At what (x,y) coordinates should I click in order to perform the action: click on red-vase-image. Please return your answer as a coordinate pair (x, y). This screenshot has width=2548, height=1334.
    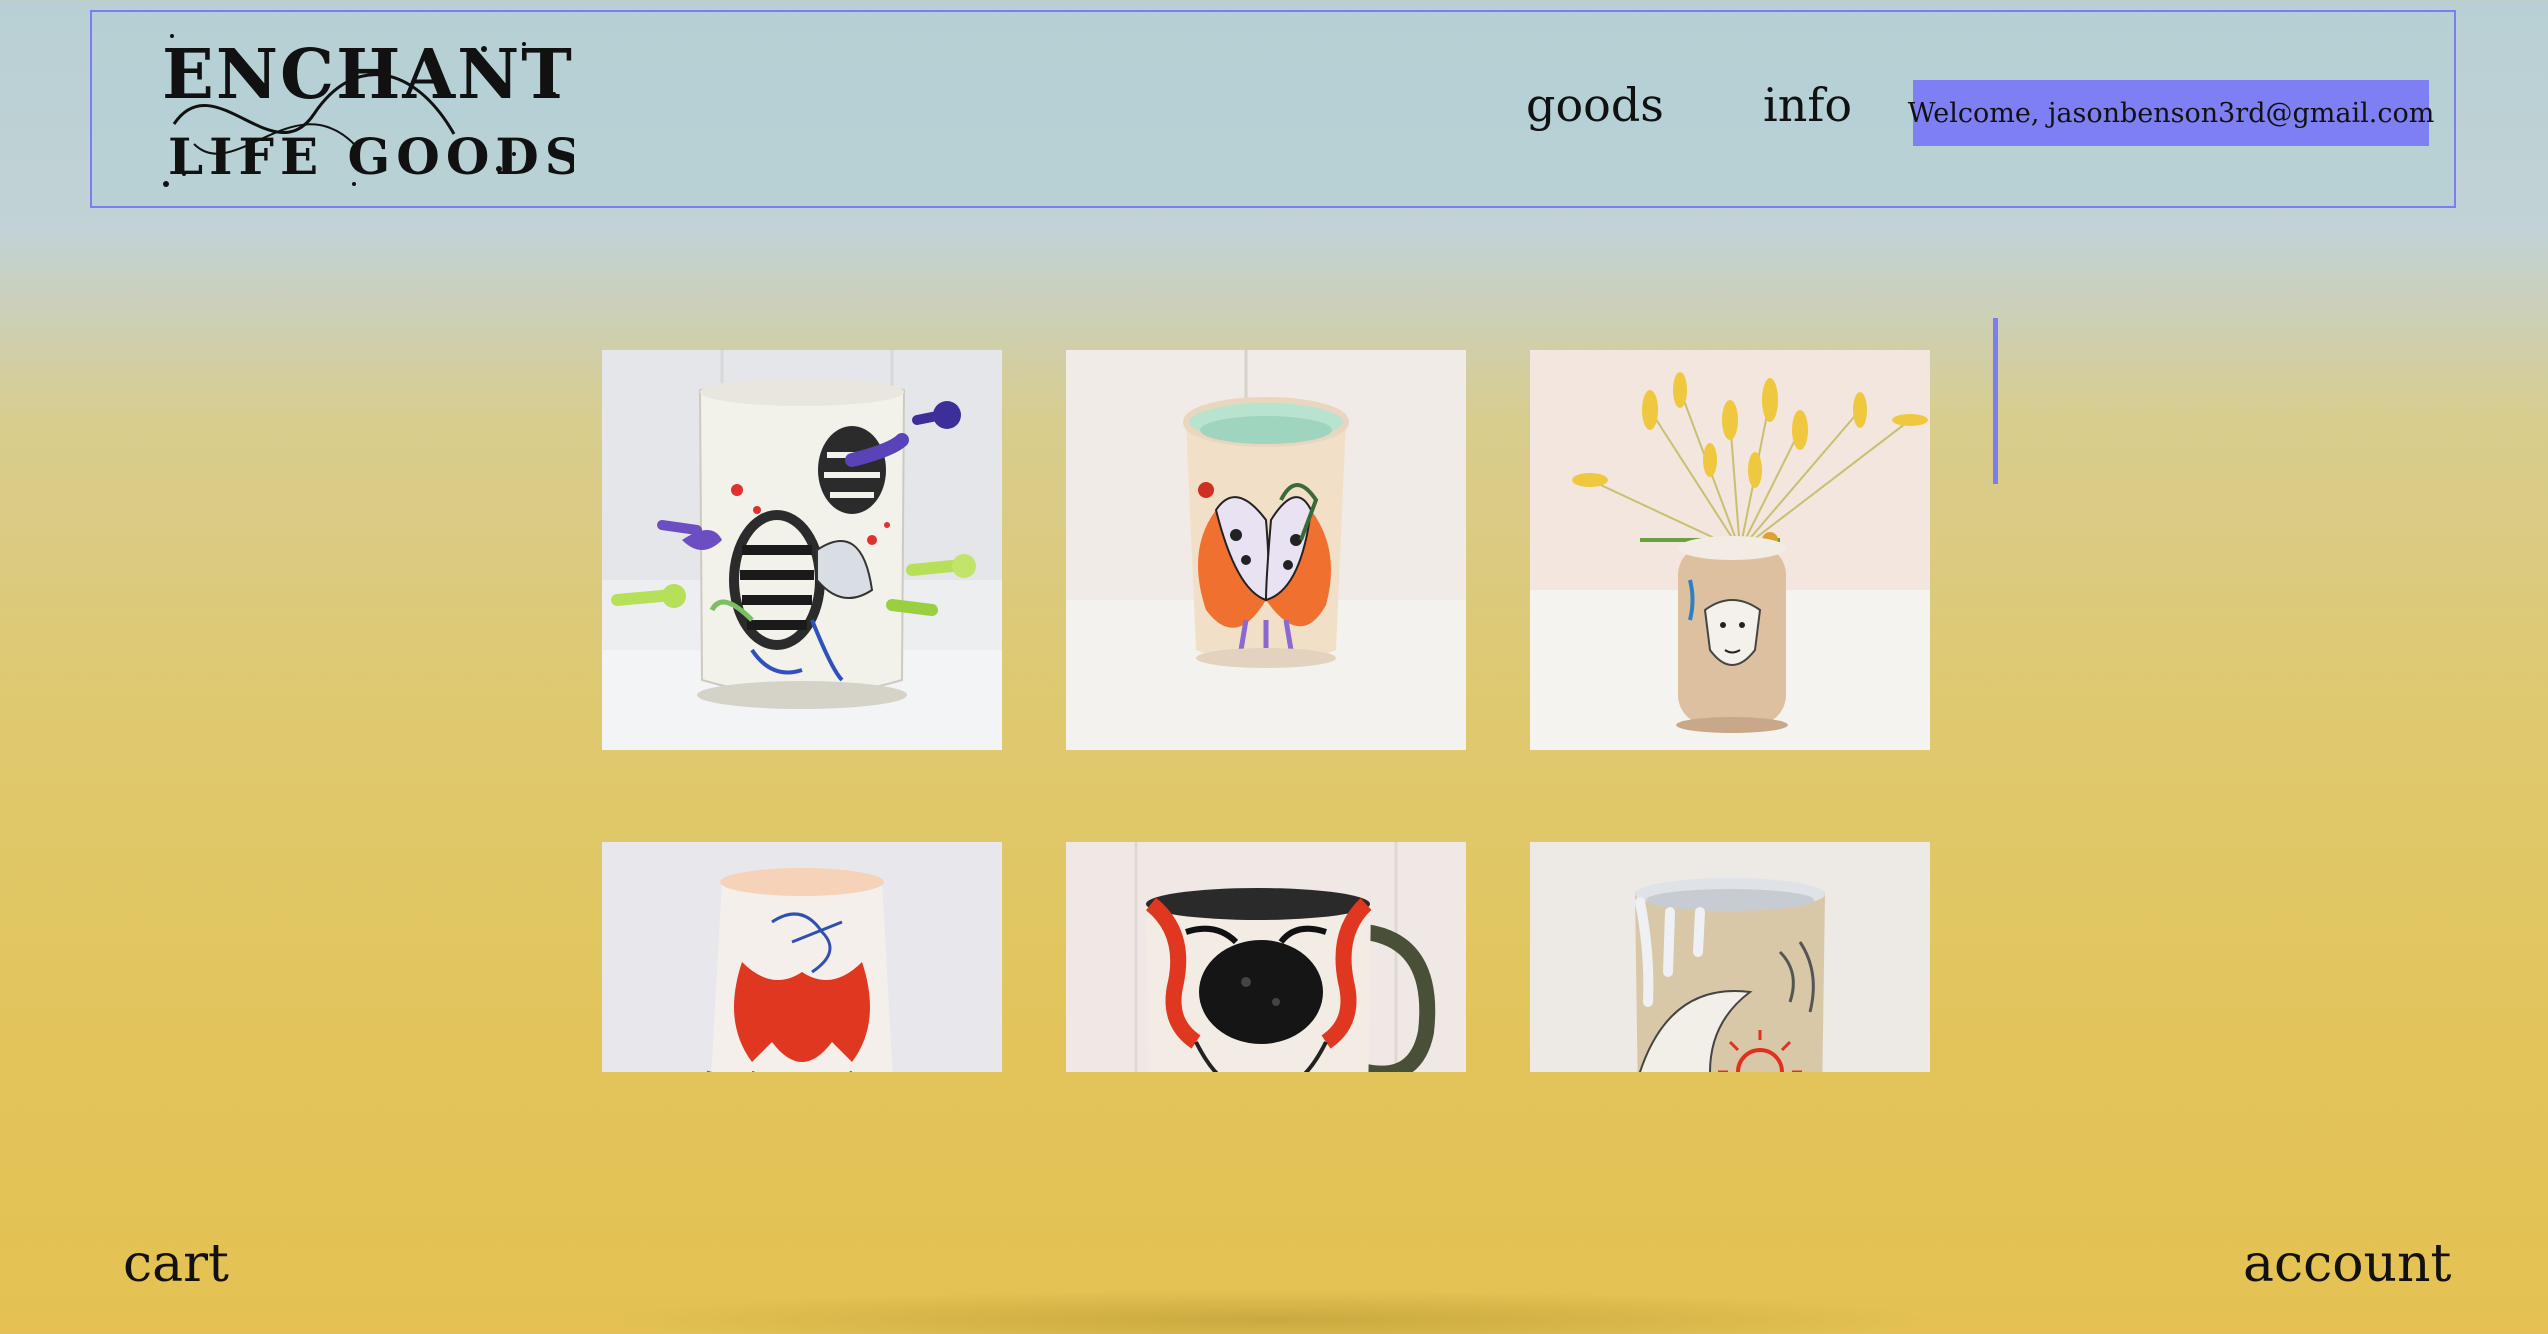
    Looking at the image, I should click on (802, 957).